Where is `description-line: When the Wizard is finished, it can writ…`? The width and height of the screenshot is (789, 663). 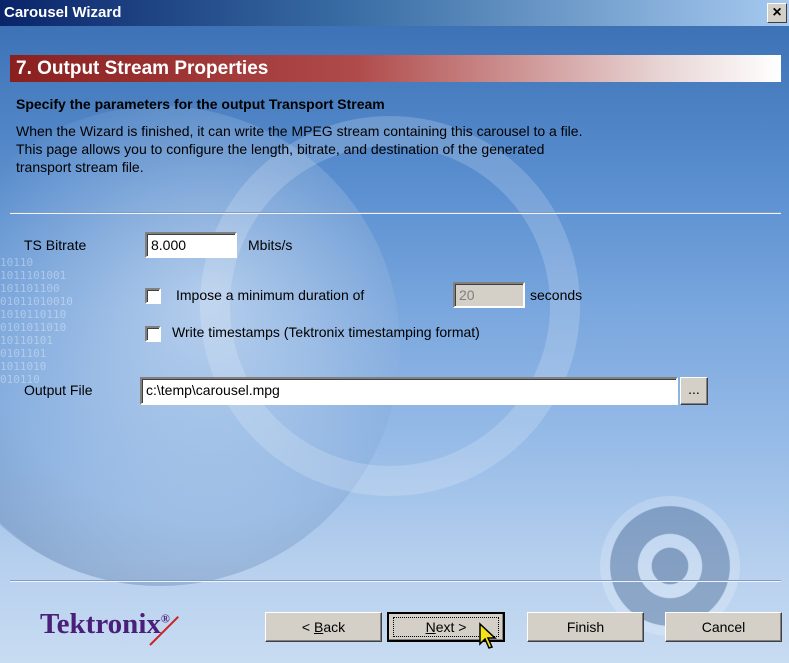
description-line: When the Wizard is finished, it can writ… is located at coordinates (299, 131).